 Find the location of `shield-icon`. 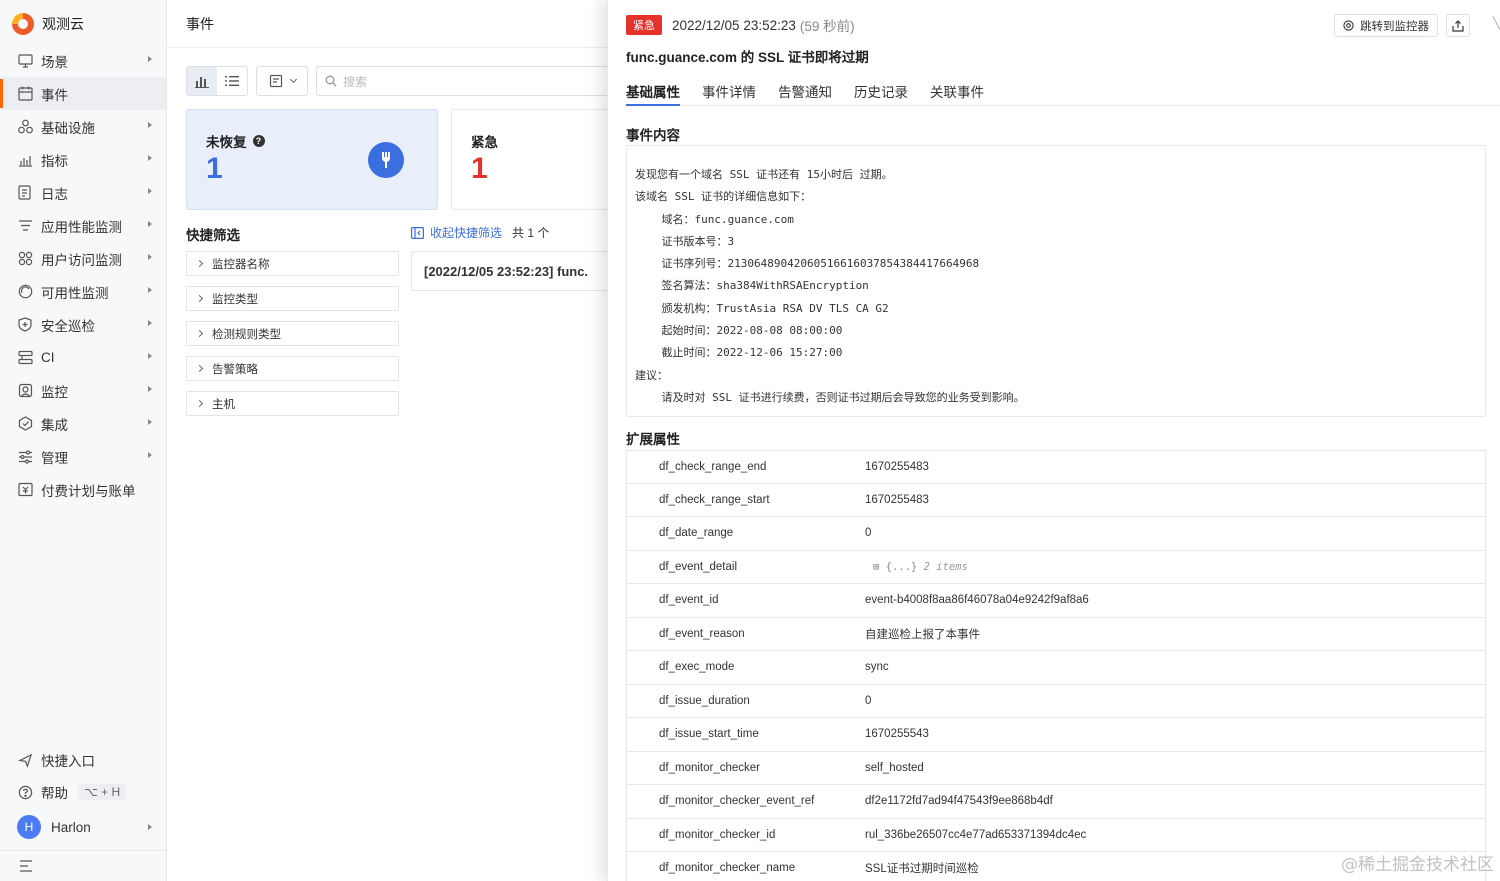

shield-icon is located at coordinates (25, 325).